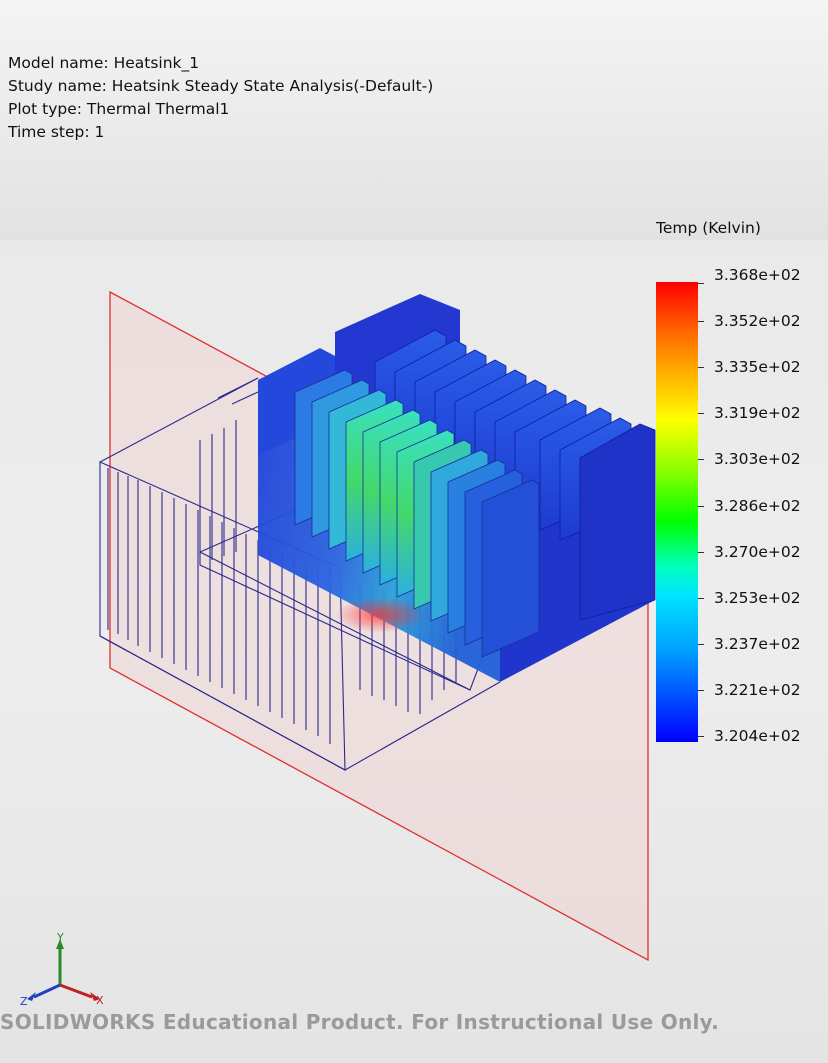 The image size is (828, 1063). What do you see at coordinates (757, 643) in the screenshot?
I see `legend-tick-label: 3.237e+02` at bounding box center [757, 643].